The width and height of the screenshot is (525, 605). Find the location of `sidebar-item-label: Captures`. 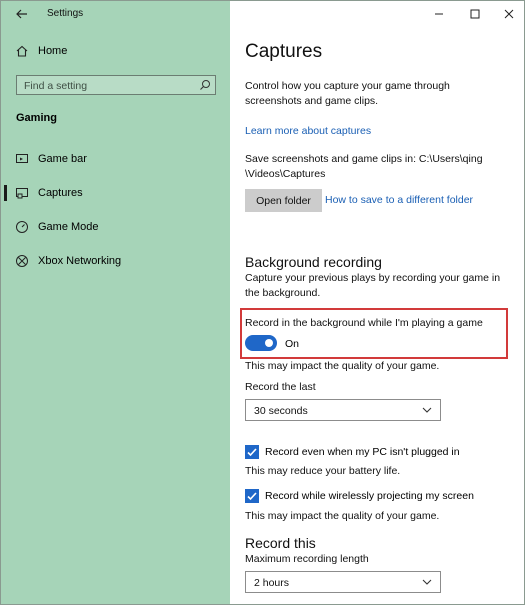

sidebar-item-label: Captures is located at coordinates (60, 193).